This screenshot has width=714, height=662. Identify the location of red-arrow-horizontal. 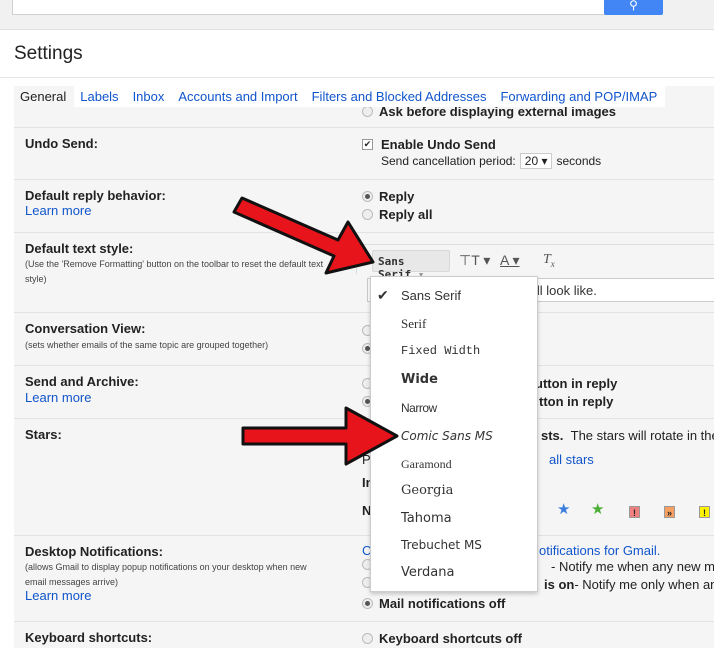
(320, 436).